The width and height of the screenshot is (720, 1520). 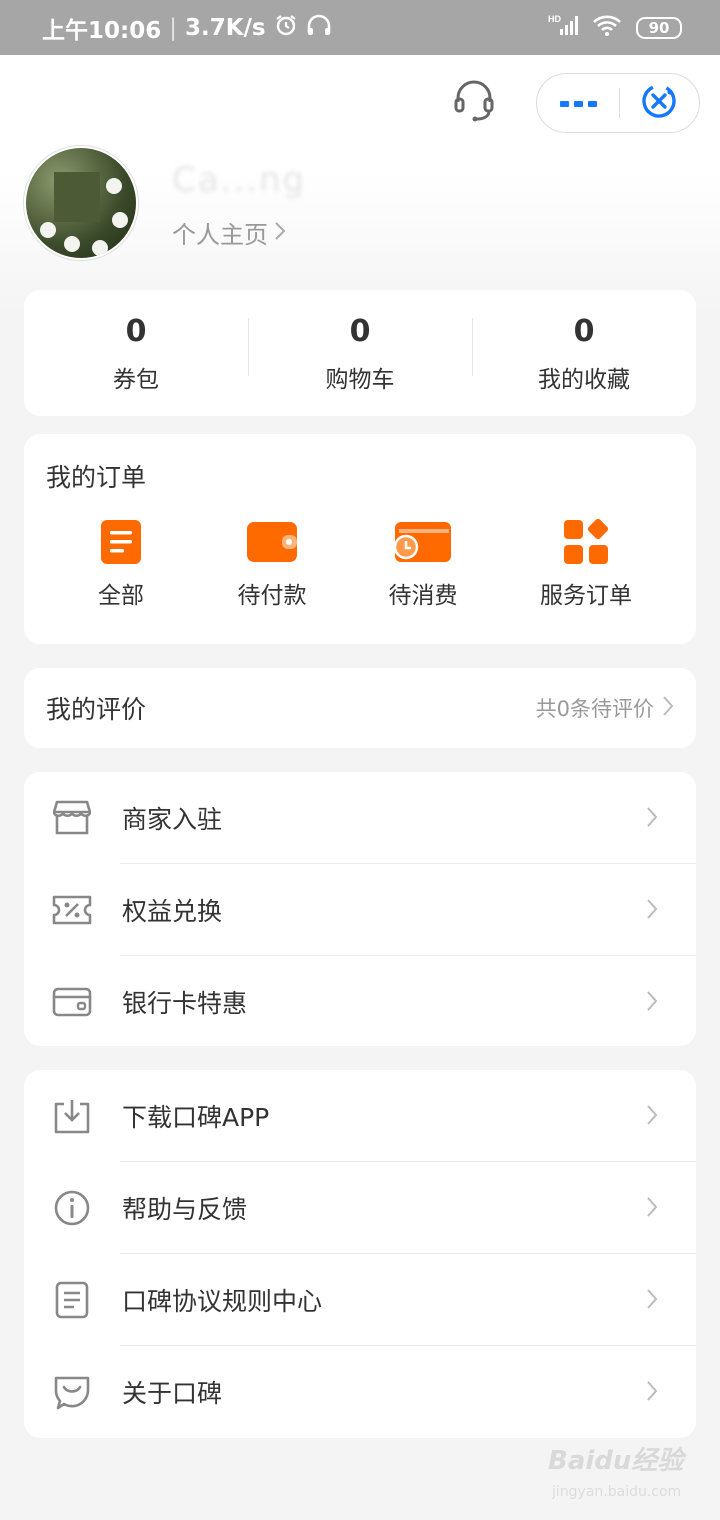 What do you see at coordinates (96, 709) in the screenshot?
I see `review-title: 我的评价` at bounding box center [96, 709].